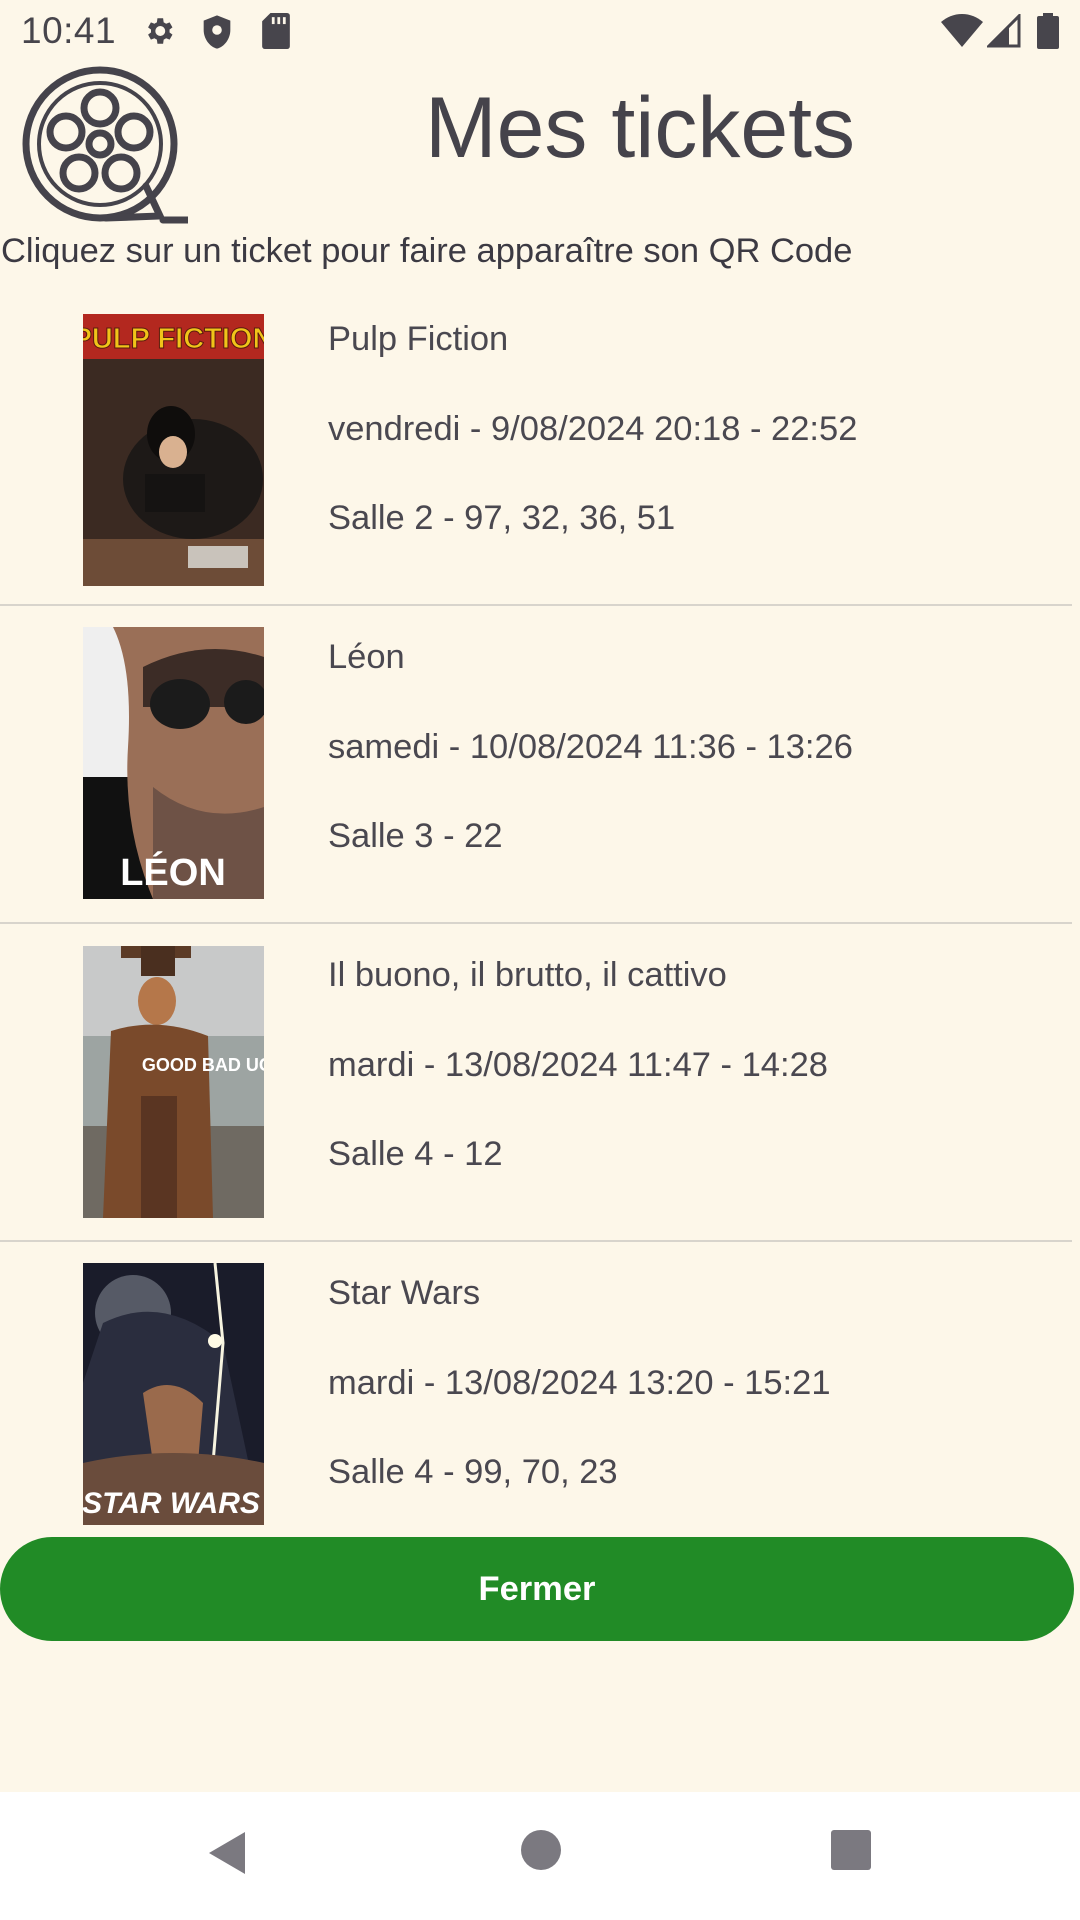 The height and width of the screenshot is (1920, 1080). What do you see at coordinates (217, 32) in the screenshot?
I see `shield-icon` at bounding box center [217, 32].